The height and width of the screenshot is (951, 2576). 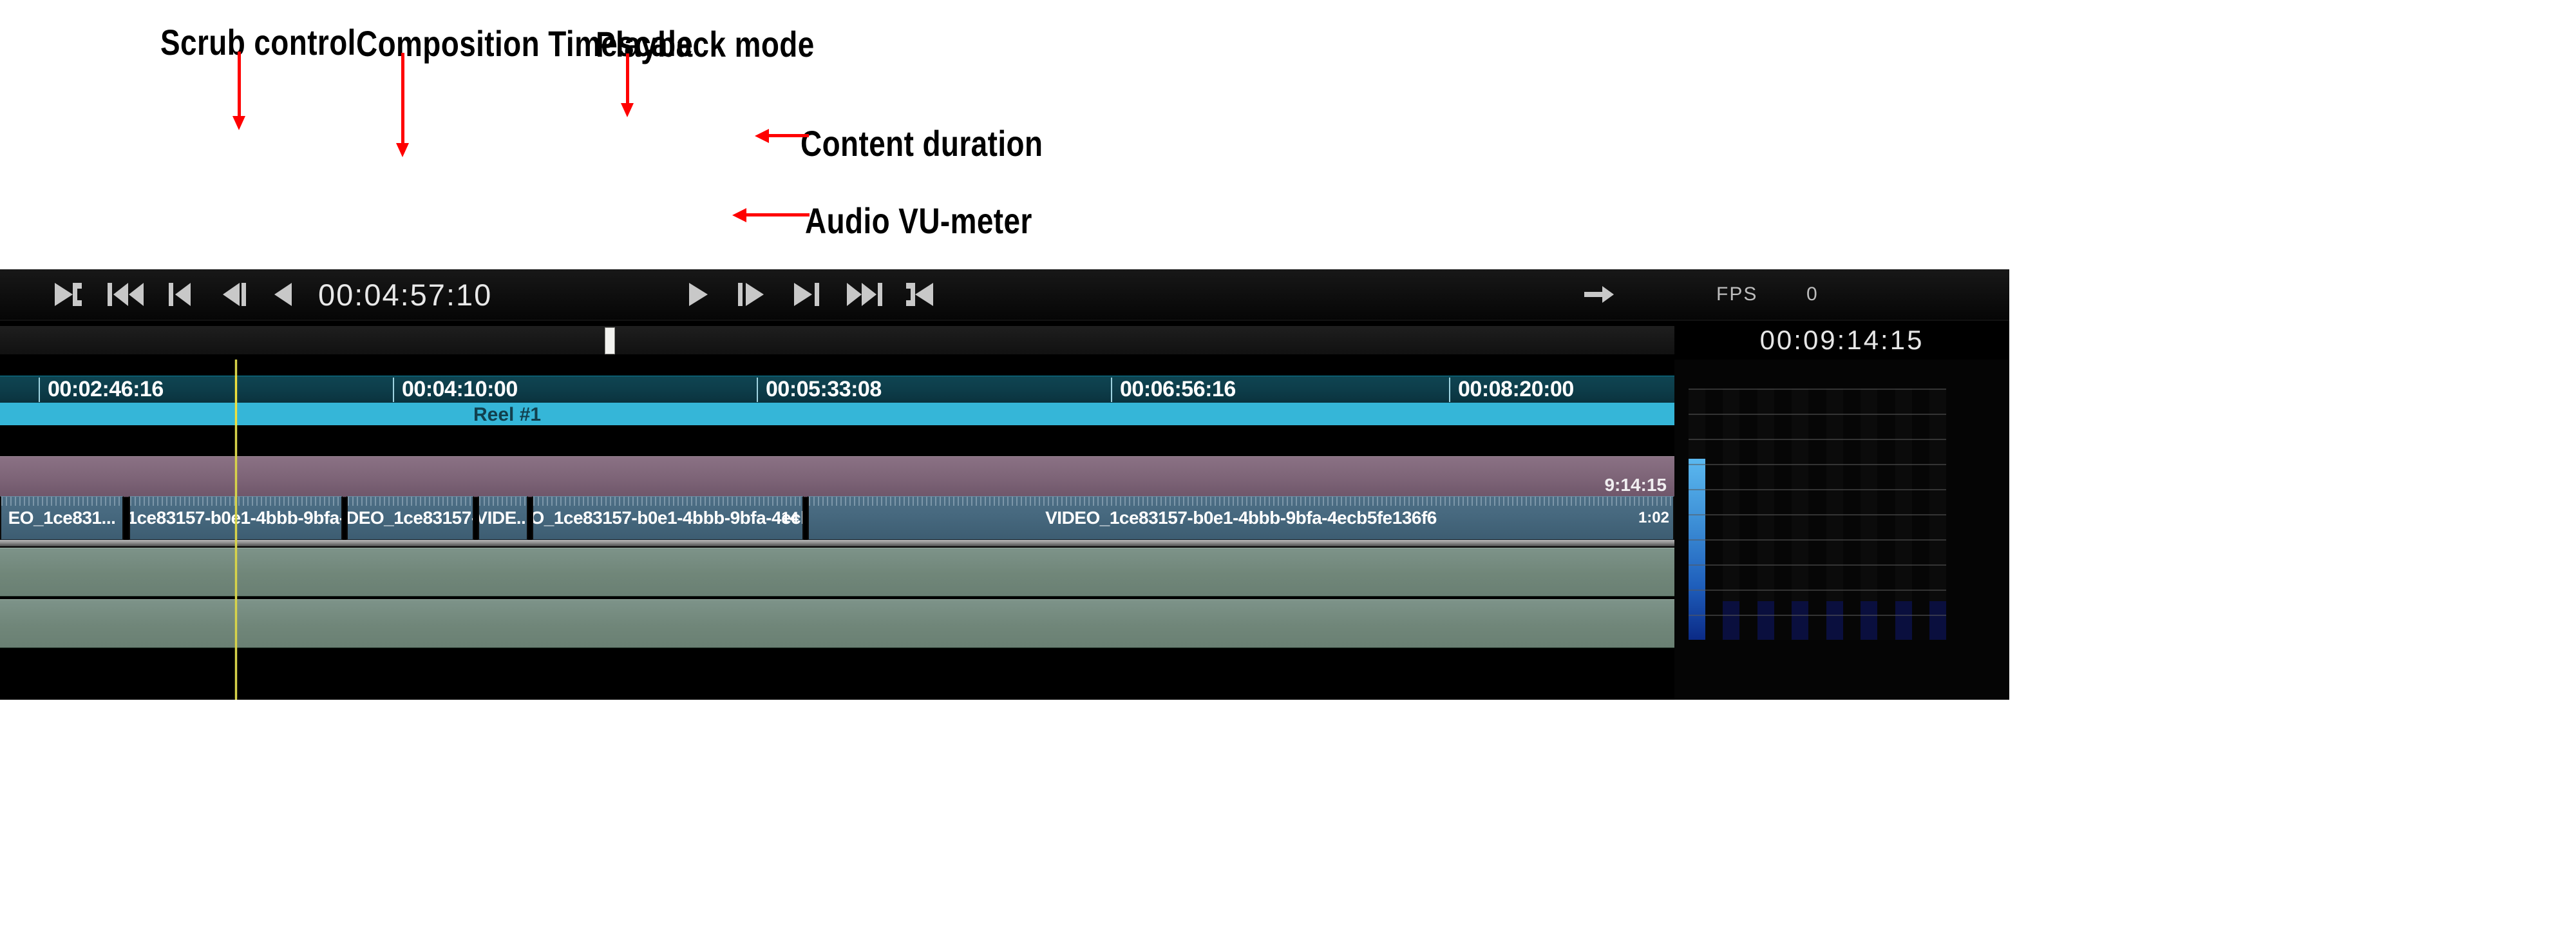 I want to click on current-timecode-display: 00:04:57:10, so click(x=405, y=294).